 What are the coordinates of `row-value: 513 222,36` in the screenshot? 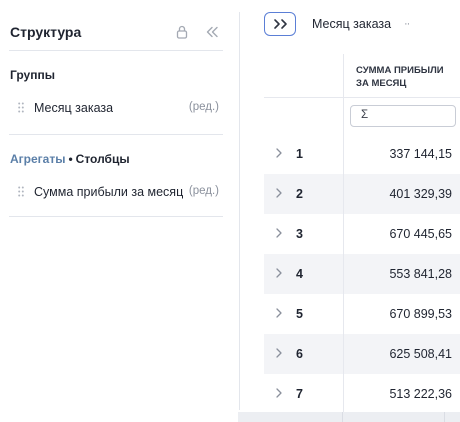 It's located at (420, 394).